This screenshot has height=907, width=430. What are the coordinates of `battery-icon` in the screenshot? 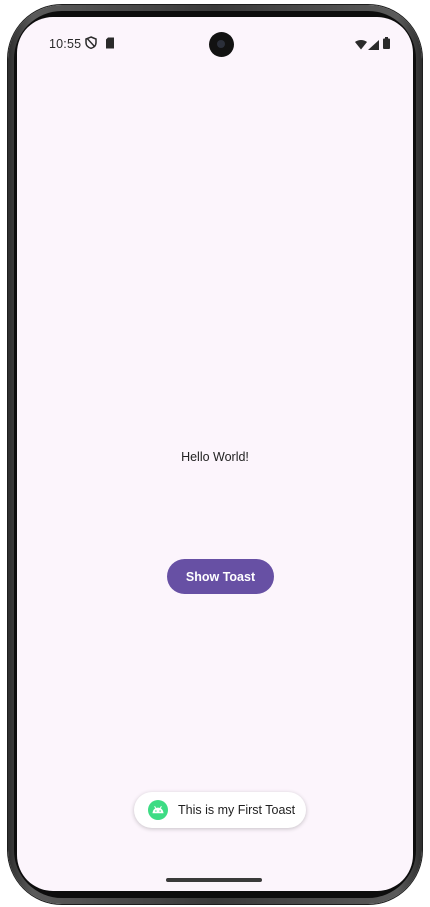 It's located at (386, 45).